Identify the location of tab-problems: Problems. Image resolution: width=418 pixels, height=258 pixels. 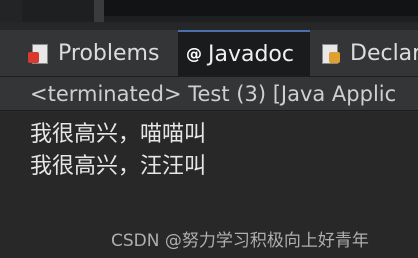
(93, 53).